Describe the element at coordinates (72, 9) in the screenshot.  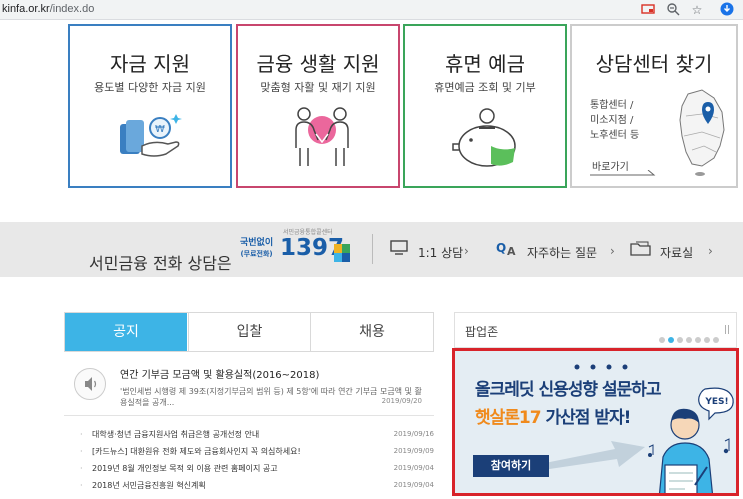
I see `url-path: /index.do` at that location.